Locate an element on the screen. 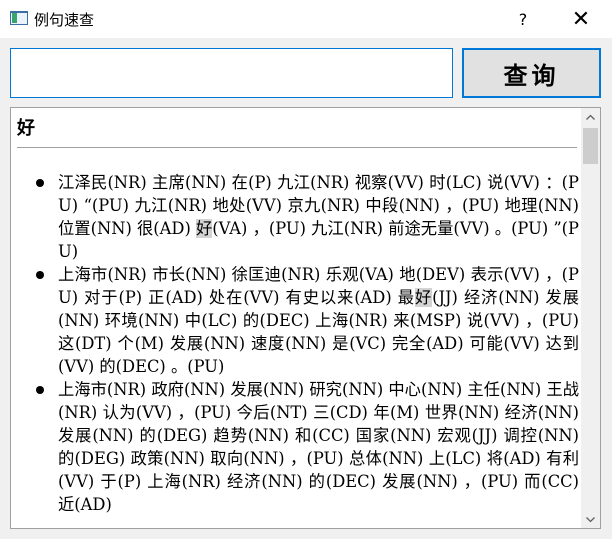 The image size is (612, 539). scroll-up-arrow-icon is located at coordinates (590, 116).